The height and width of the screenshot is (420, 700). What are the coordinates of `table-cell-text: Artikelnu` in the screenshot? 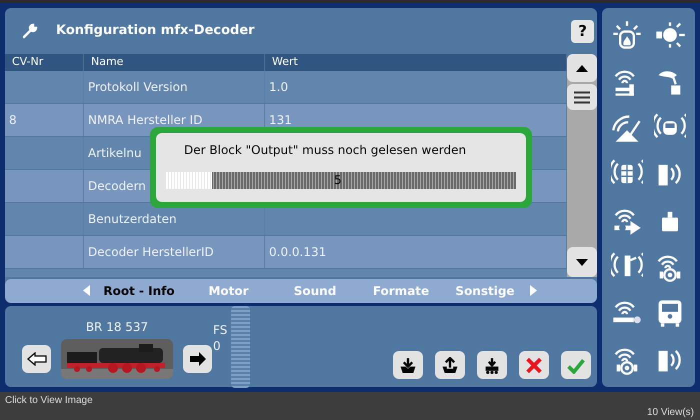 It's located at (115, 153).